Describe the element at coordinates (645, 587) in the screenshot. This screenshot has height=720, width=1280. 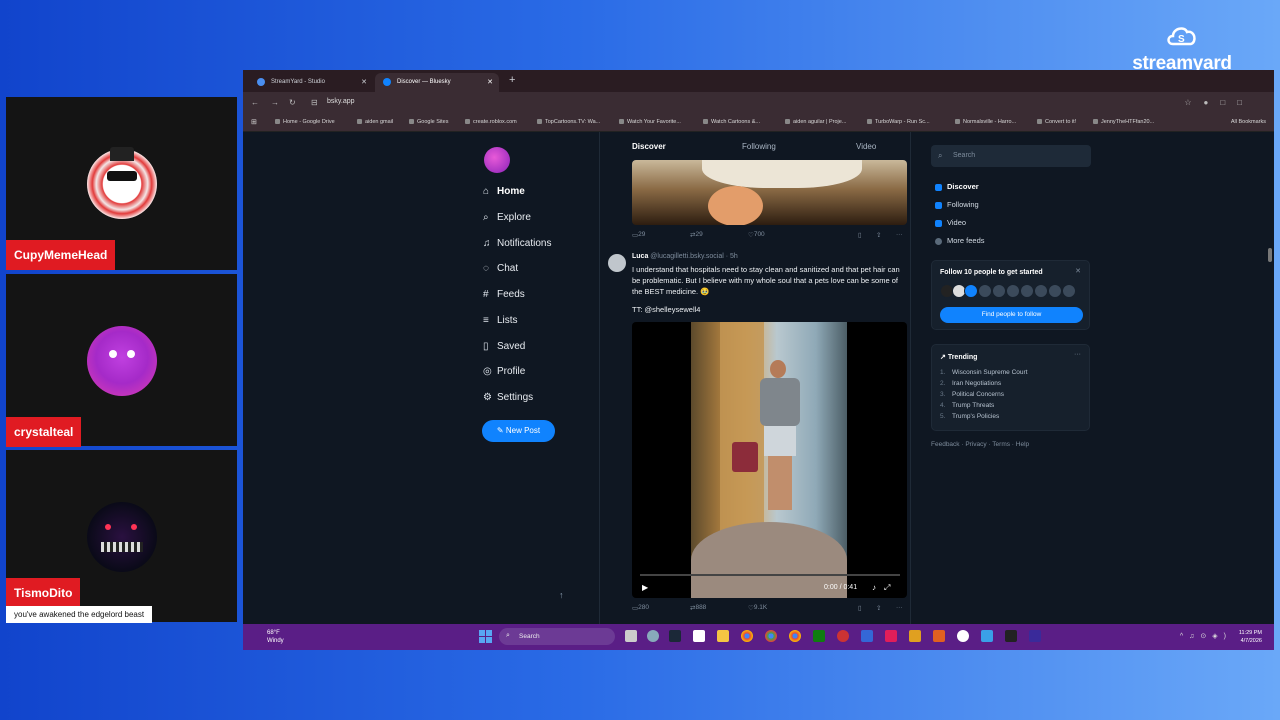
I see `play-icon: ▶` at that location.